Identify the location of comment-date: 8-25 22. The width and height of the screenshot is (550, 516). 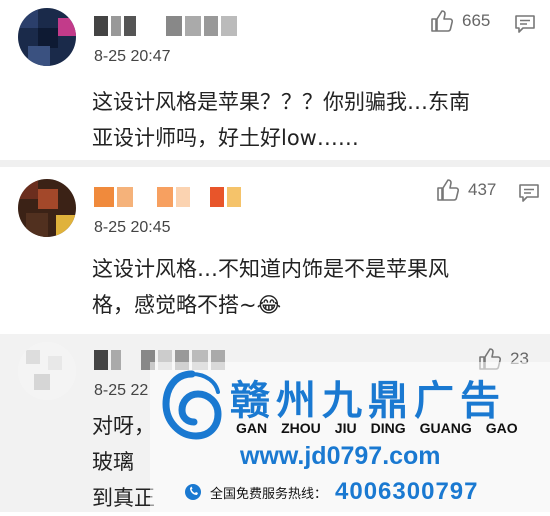
(121, 390).